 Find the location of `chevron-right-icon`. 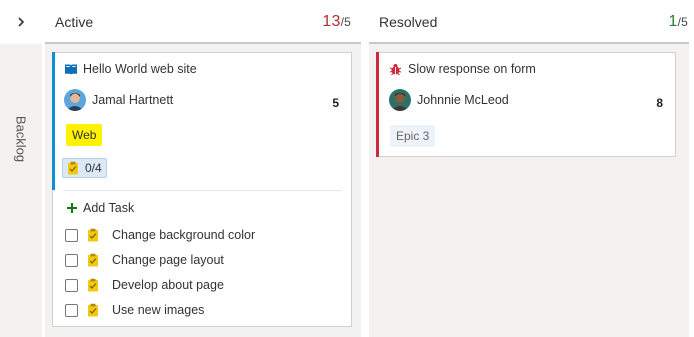

chevron-right-icon is located at coordinates (21, 22).